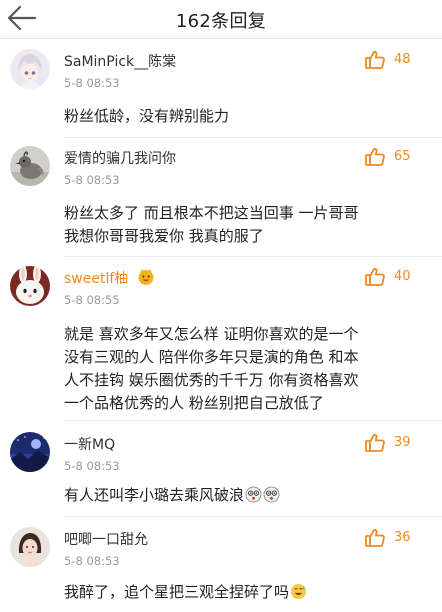  I want to click on girl-photo-avatar, so click(30, 547).